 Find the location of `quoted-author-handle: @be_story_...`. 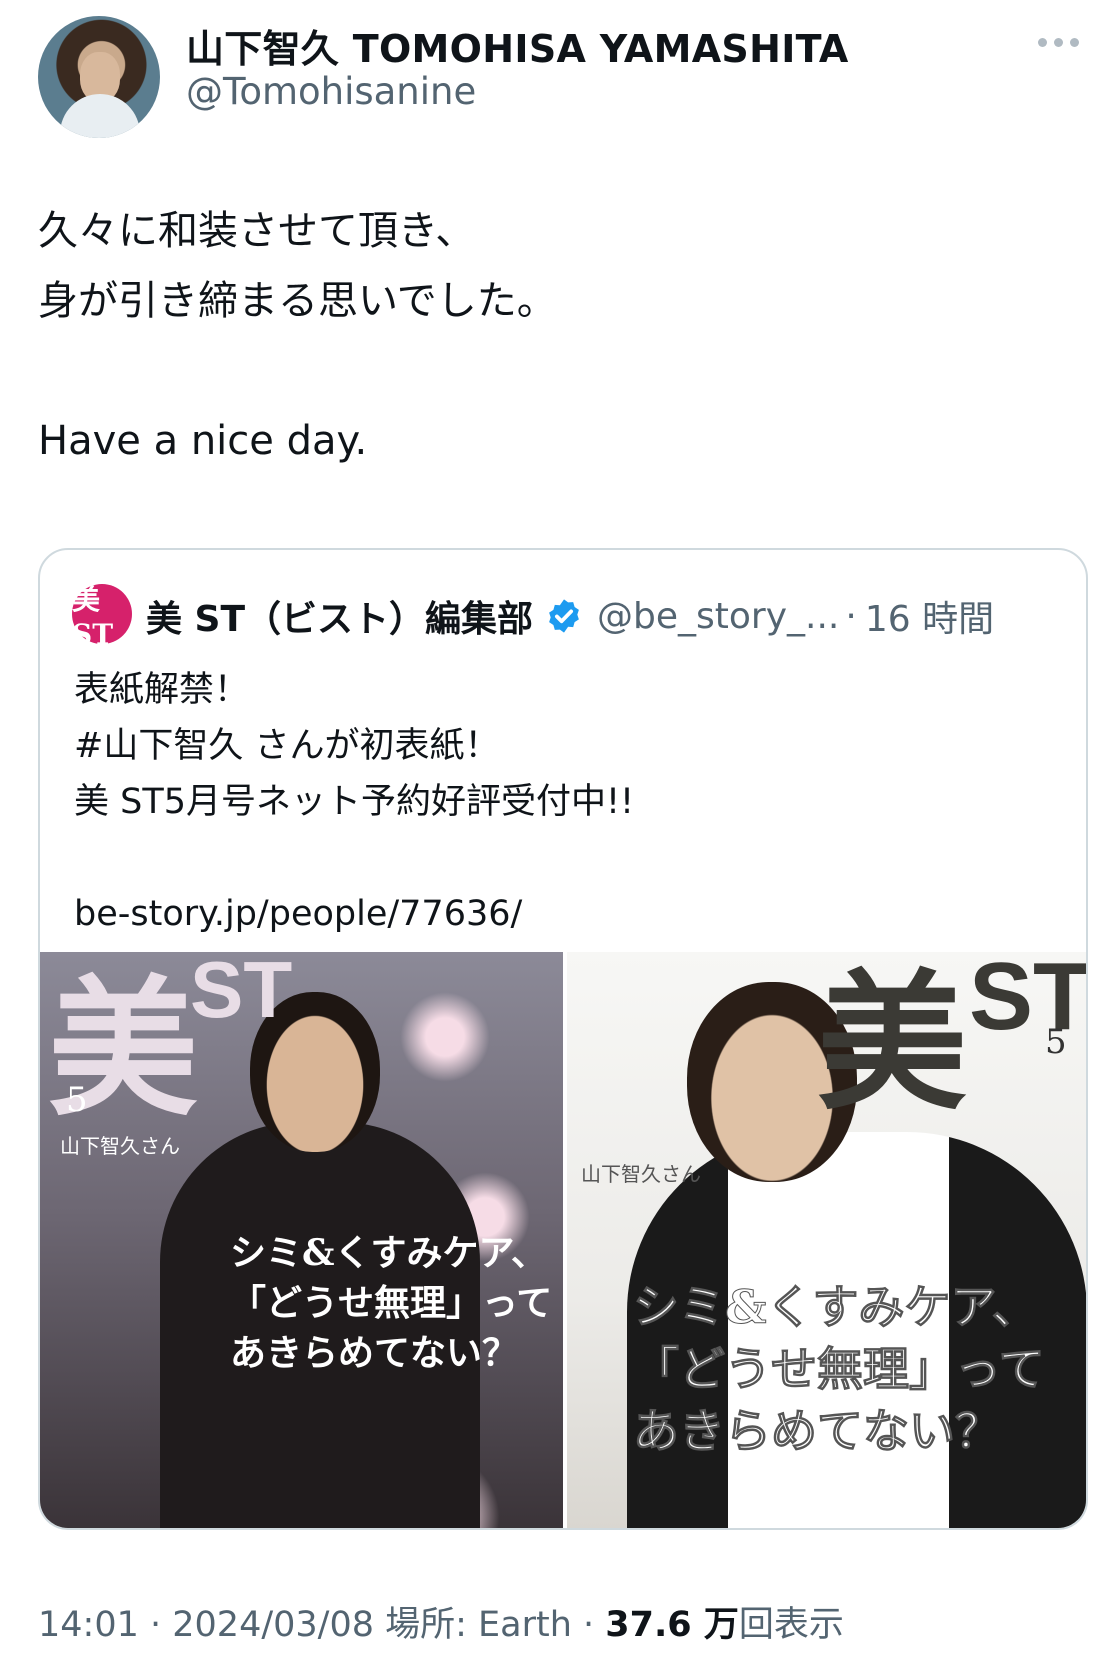

quoted-author-handle: @be_story_... is located at coordinates (718, 616).